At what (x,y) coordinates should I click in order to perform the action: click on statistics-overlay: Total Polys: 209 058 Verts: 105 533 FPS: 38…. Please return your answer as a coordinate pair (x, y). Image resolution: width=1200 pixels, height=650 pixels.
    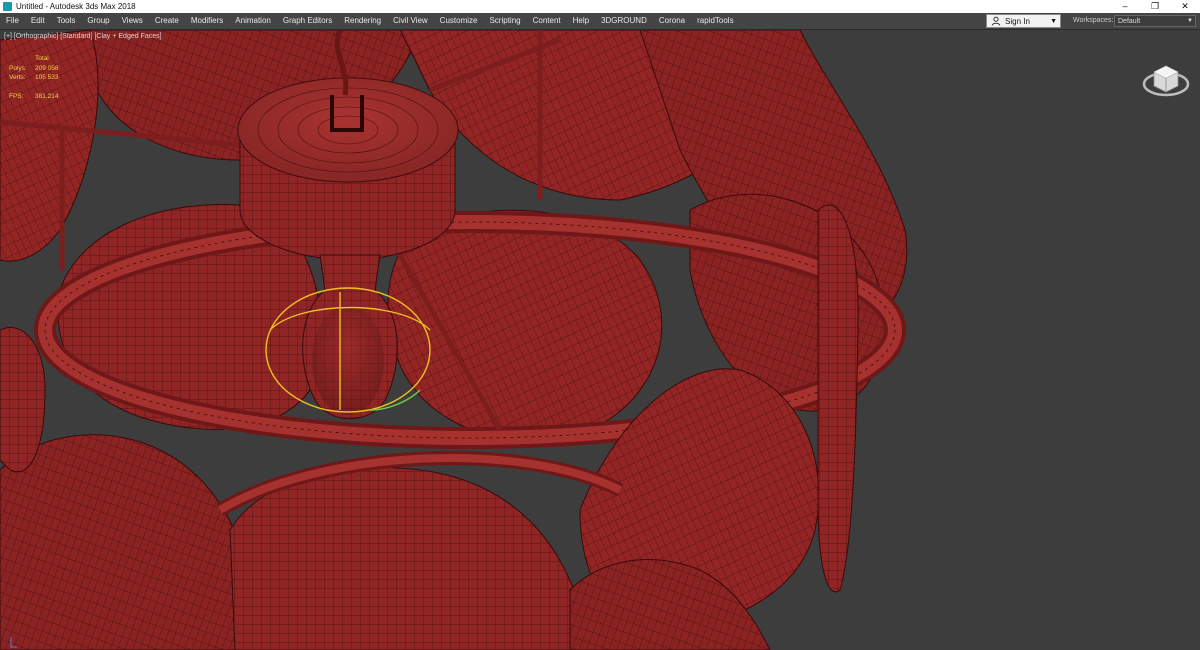
    Looking at the image, I should click on (34, 77).